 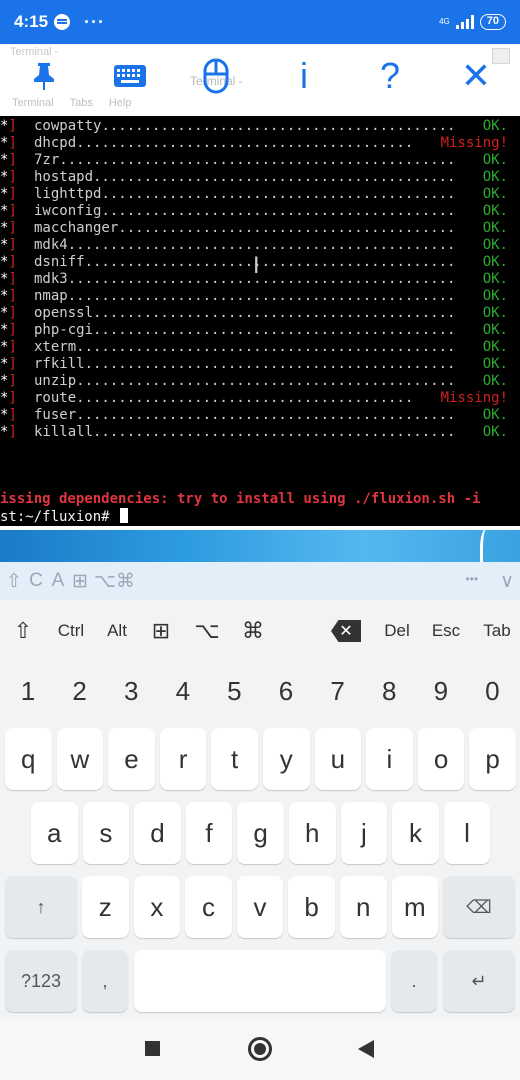 I want to click on shift-key-main: ↑, so click(x=41, y=907).